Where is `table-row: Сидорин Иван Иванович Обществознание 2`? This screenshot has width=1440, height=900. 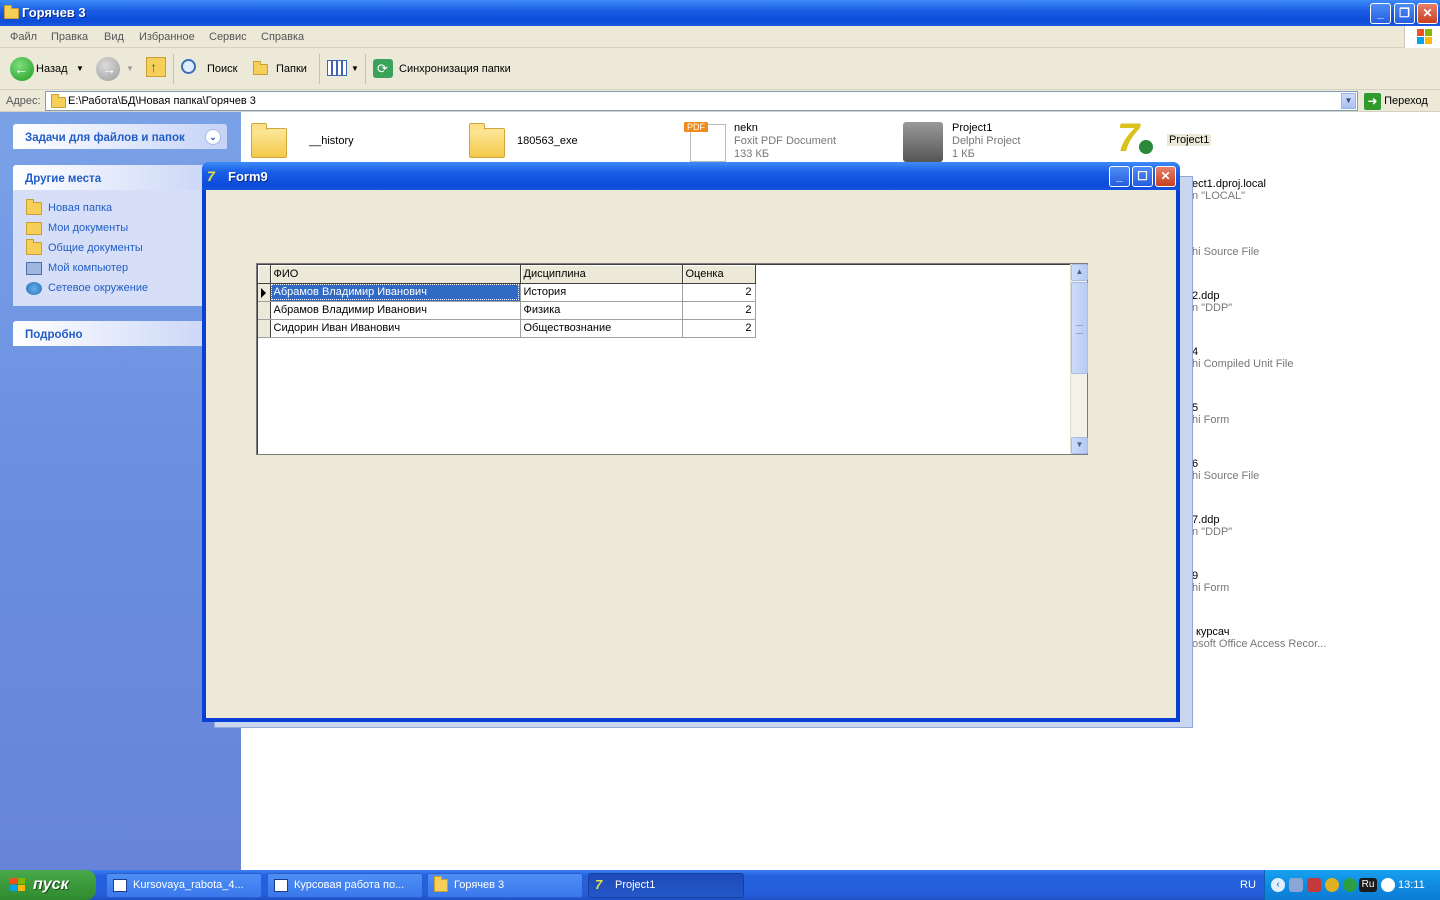
table-row: Сидорин Иван Иванович Обществознание 2 is located at coordinates (507, 328).